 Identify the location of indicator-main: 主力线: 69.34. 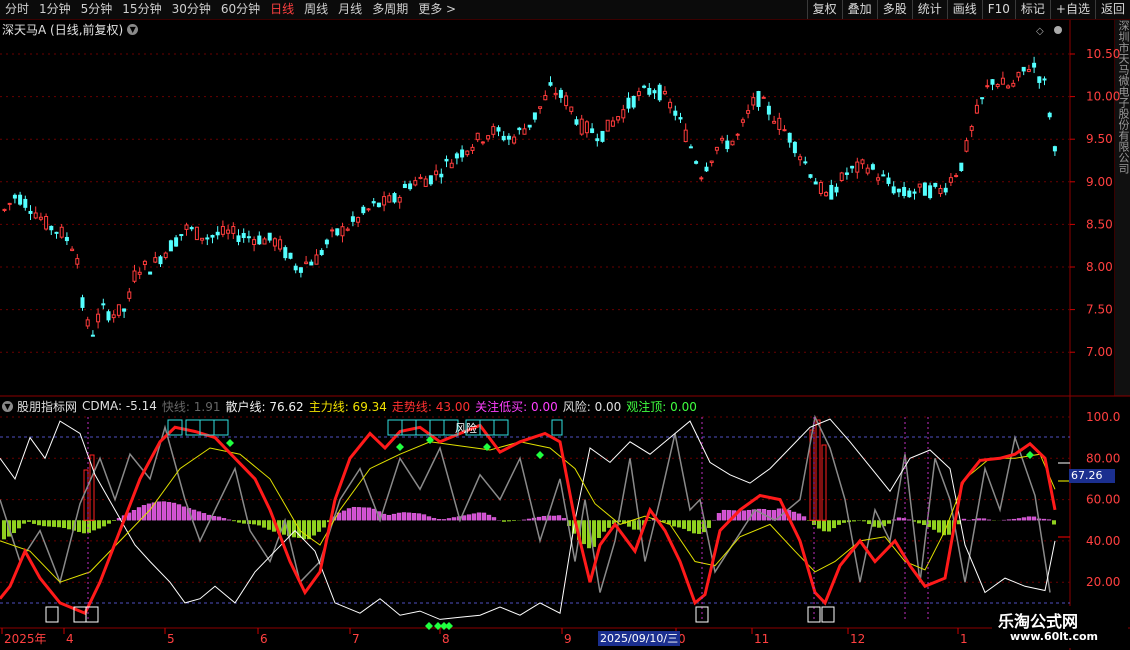
(347, 406).